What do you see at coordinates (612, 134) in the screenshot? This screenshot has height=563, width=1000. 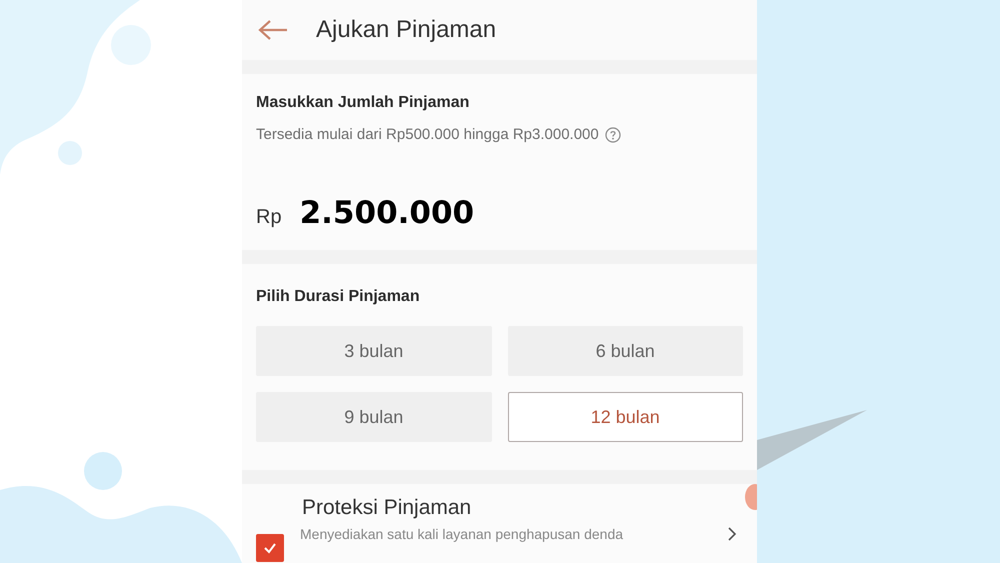 I see `help-icon` at bounding box center [612, 134].